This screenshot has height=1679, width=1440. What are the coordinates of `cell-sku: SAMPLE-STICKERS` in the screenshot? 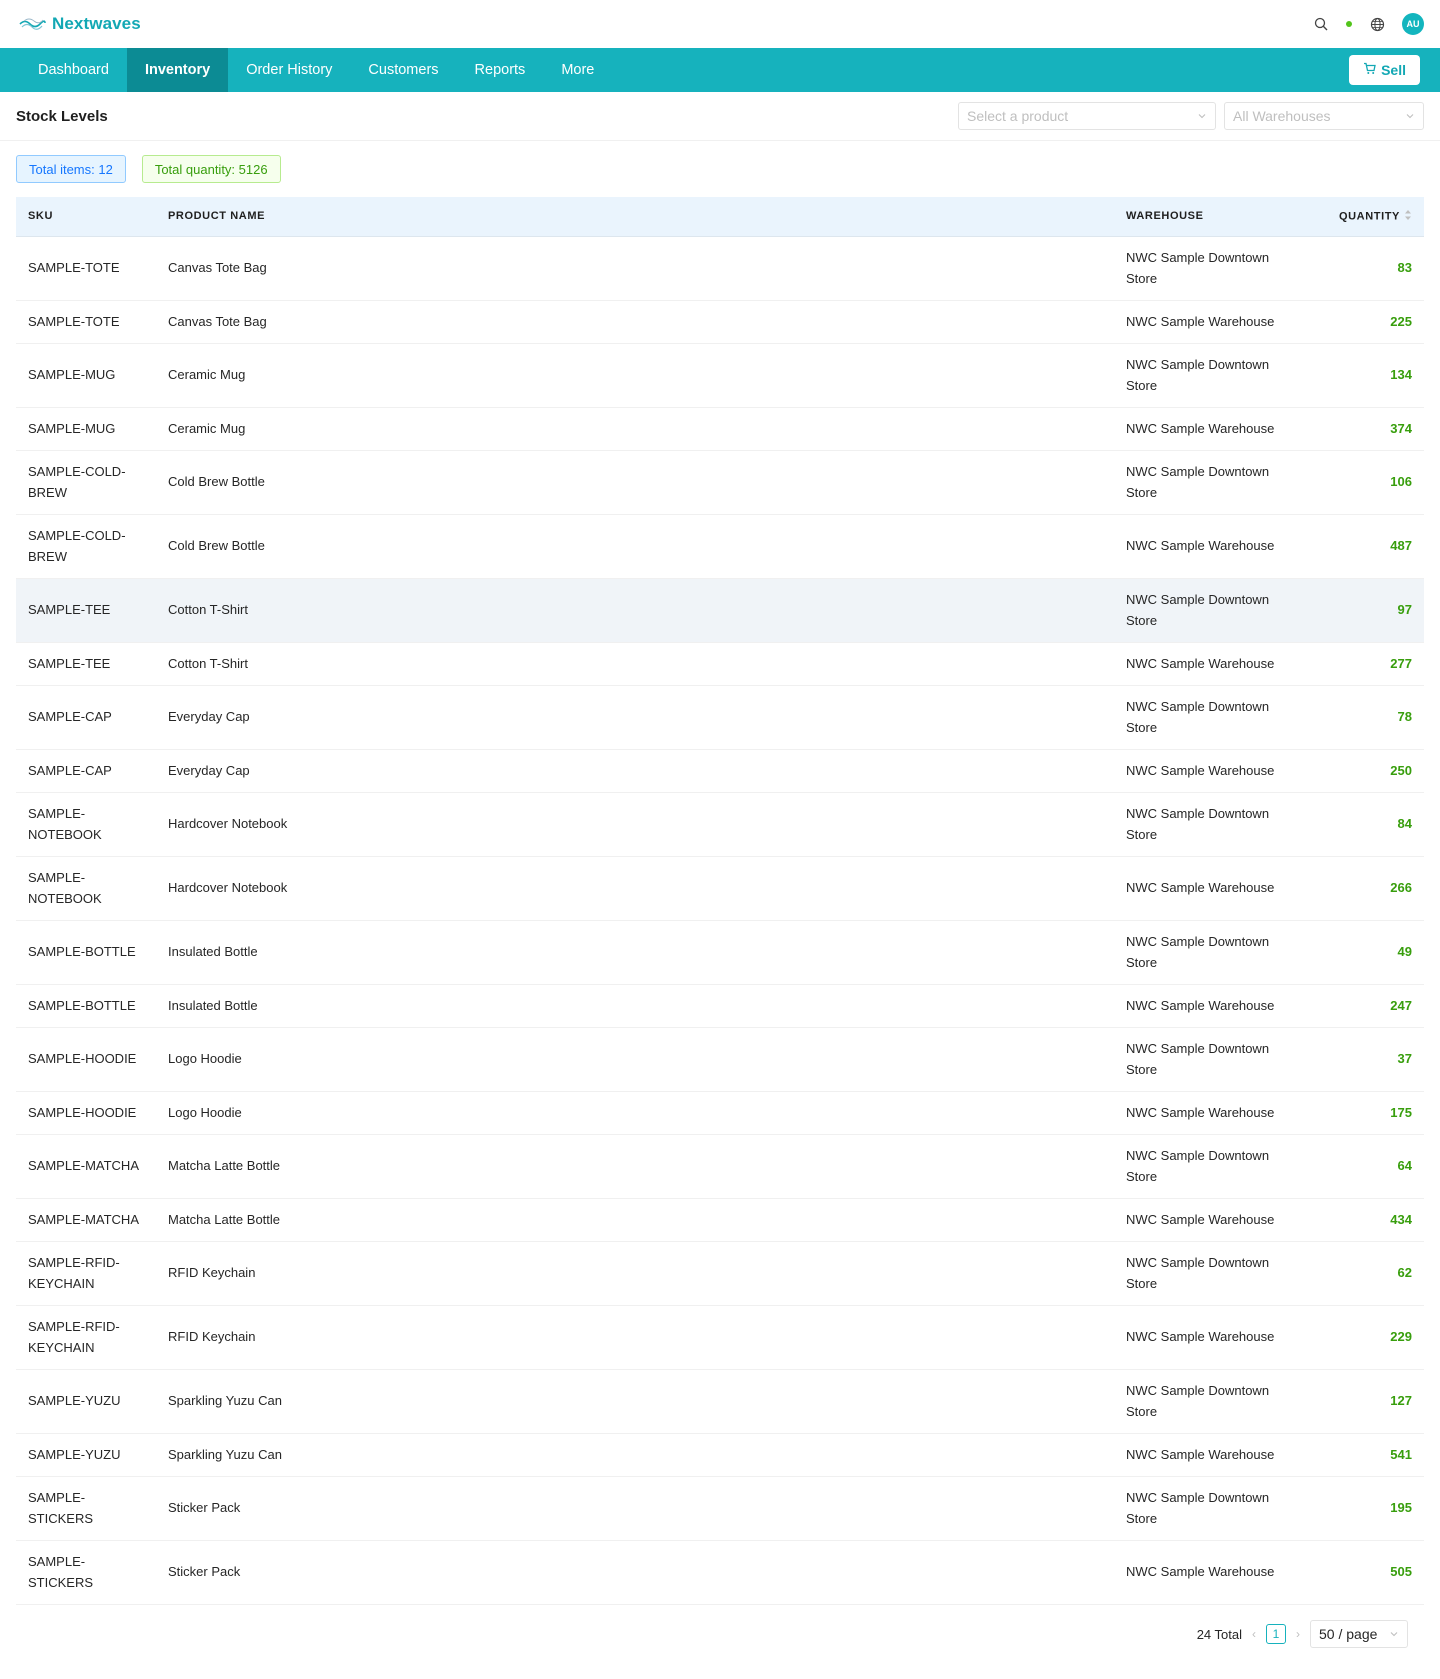 It's located at (86, 1572).